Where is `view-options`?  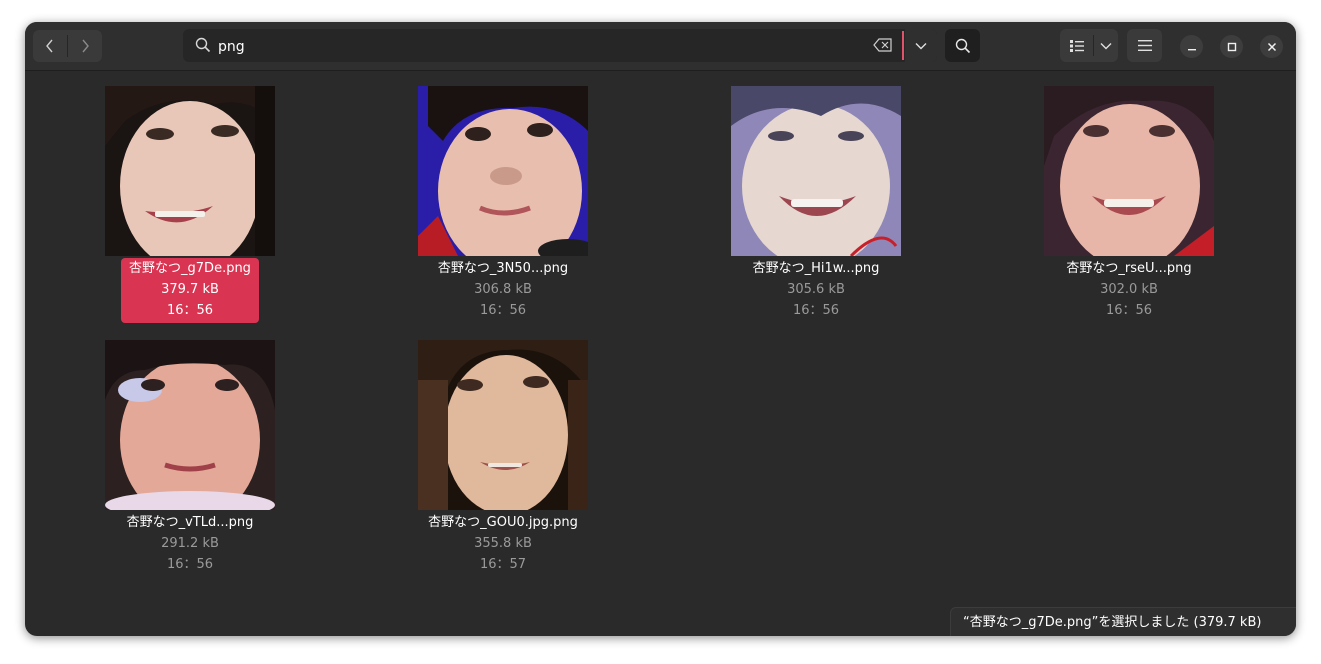
view-options is located at coordinates (1089, 45).